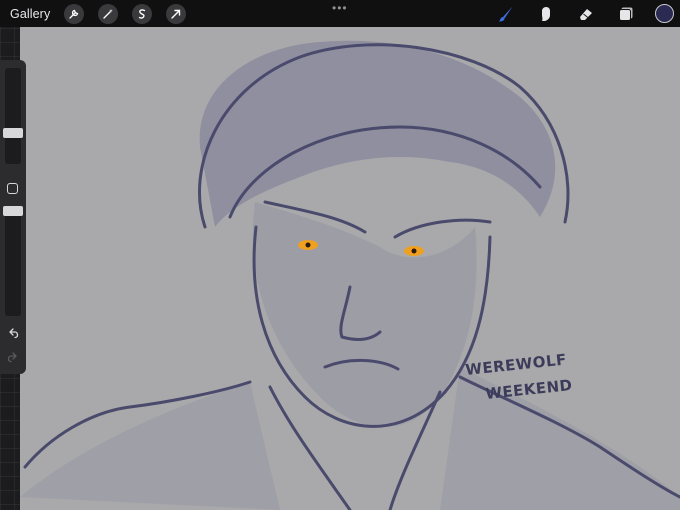 The height and width of the screenshot is (510, 680). What do you see at coordinates (546, 14) in the screenshot?
I see `smudge-icon` at bounding box center [546, 14].